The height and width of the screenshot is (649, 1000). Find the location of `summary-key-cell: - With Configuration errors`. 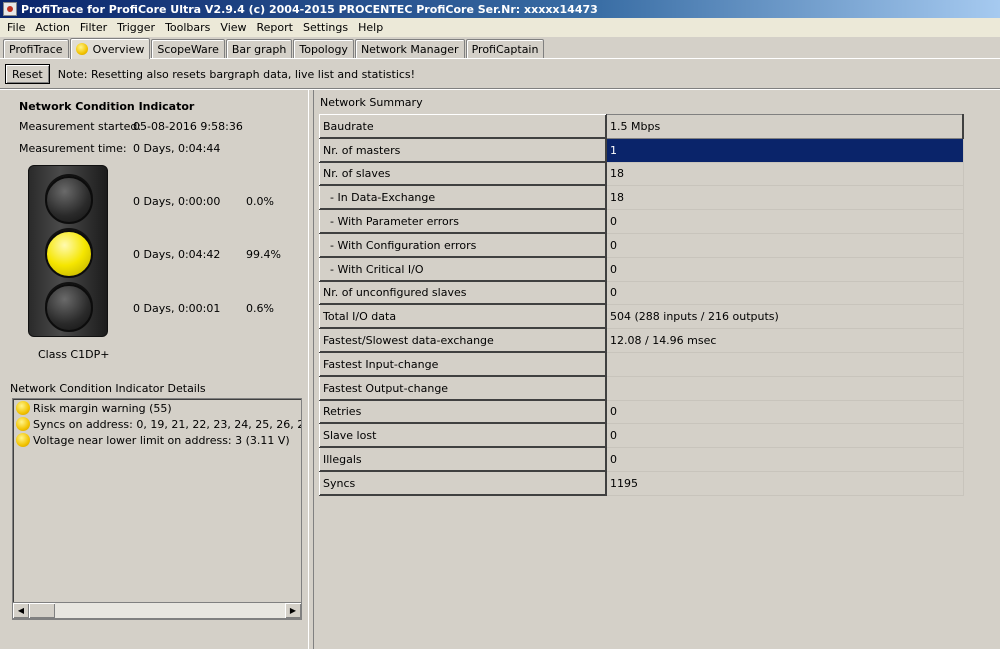

summary-key-cell: - With Configuration errors is located at coordinates (463, 245).